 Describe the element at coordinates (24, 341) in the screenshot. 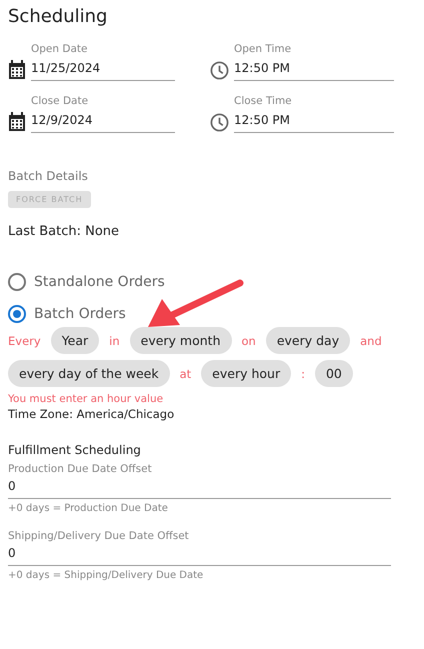

I see `schedule-word: Every` at that location.